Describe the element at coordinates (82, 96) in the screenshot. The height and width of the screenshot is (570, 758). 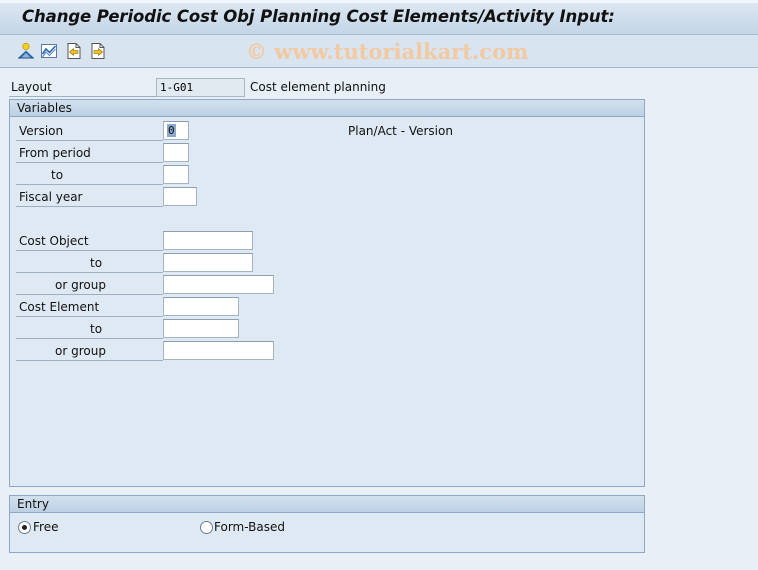
I see `layout-underline` at that location.